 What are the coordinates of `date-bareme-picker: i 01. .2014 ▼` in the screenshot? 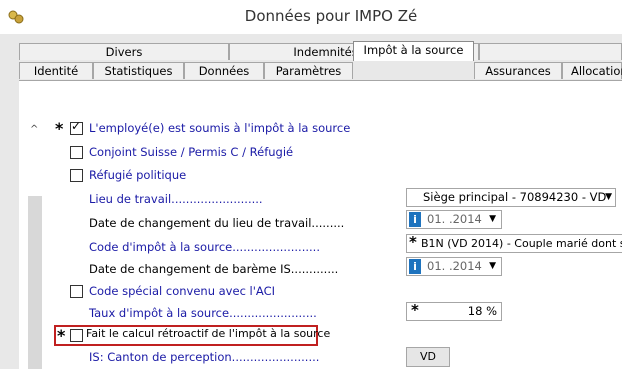 It's located at (454, 266).